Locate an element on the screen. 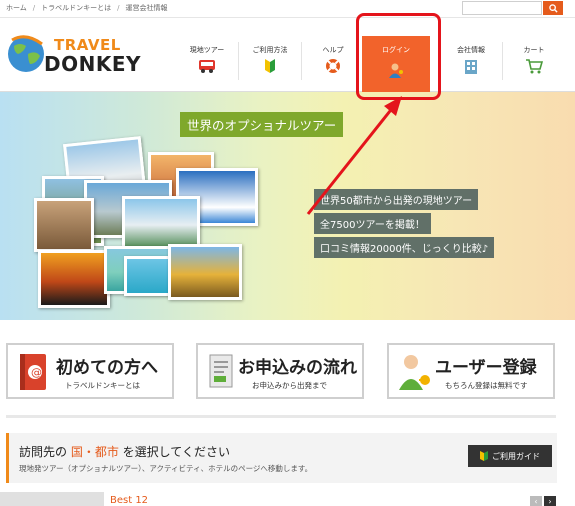  prev-page-button: ‹ is located at coordinates (536, 501).